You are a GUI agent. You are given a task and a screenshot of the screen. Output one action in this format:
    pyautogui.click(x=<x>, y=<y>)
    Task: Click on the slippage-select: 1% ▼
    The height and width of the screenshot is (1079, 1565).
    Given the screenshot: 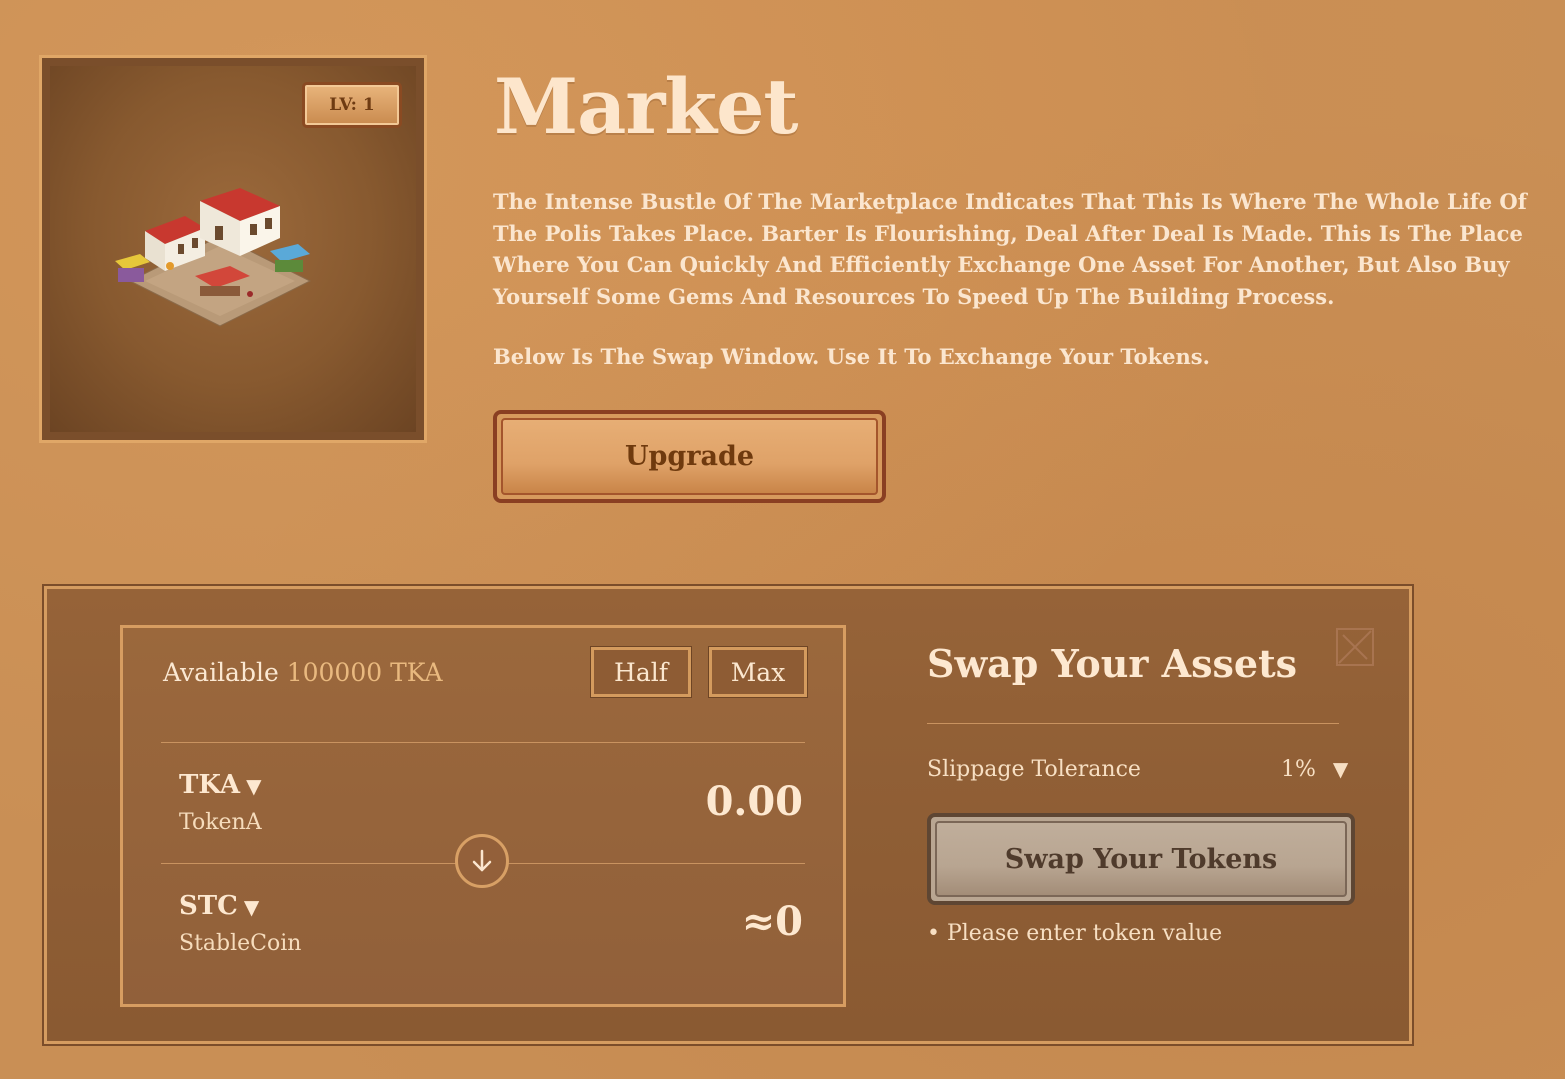 What is the action you would take?
    pyautogui.click(x=1314, y=769)
    